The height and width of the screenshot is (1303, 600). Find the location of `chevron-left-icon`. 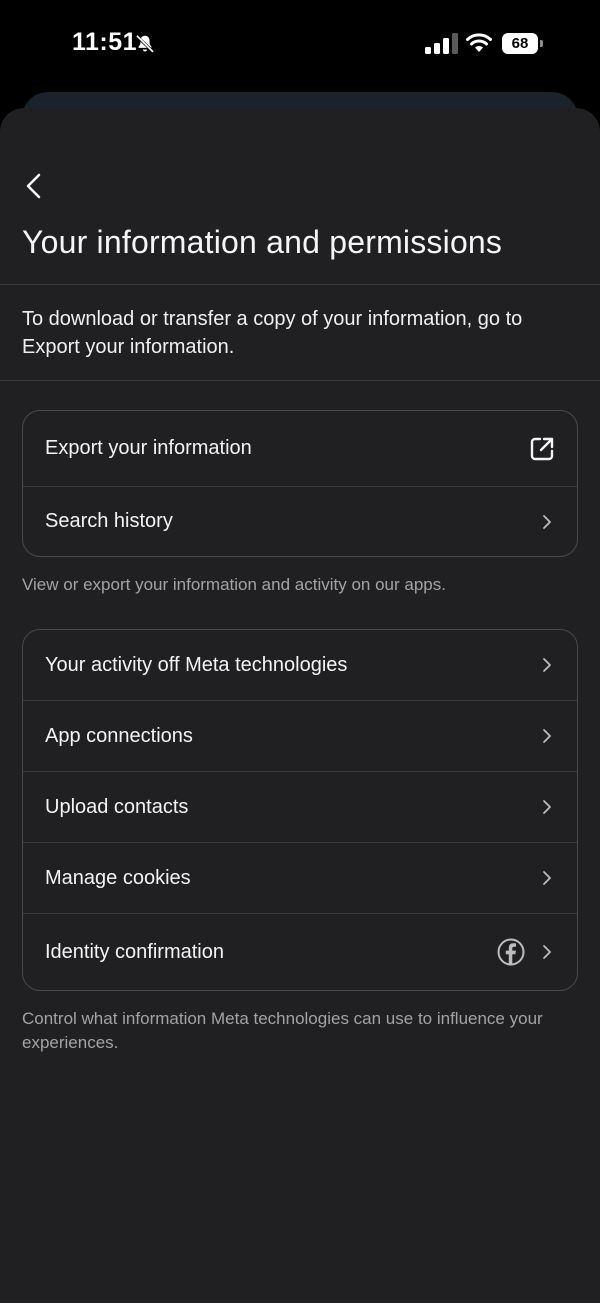

chevron-left-icon is located at coordinates (33, 186).